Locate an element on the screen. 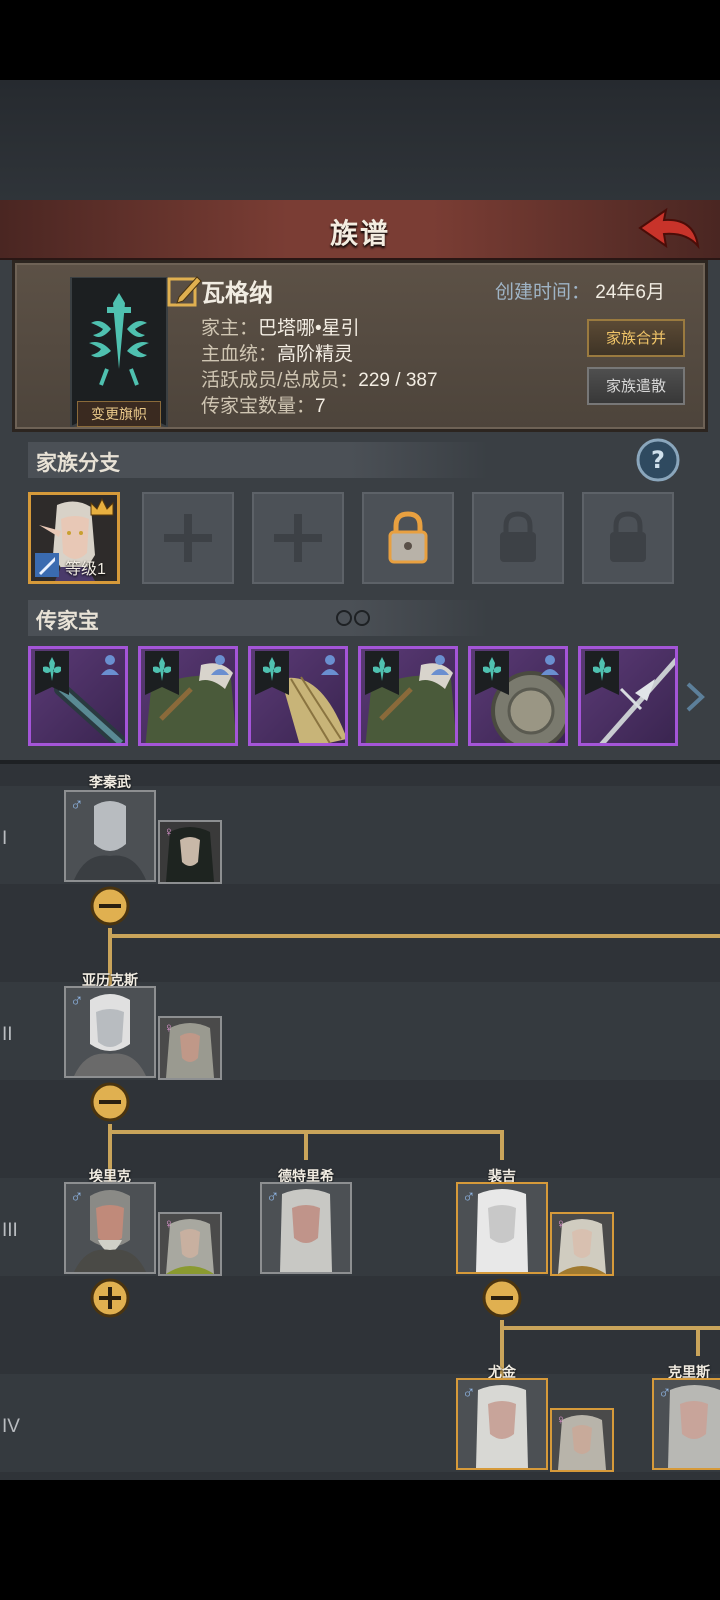  created-time: 创建时间： 24年6月 is located at coordinates (580, 292).